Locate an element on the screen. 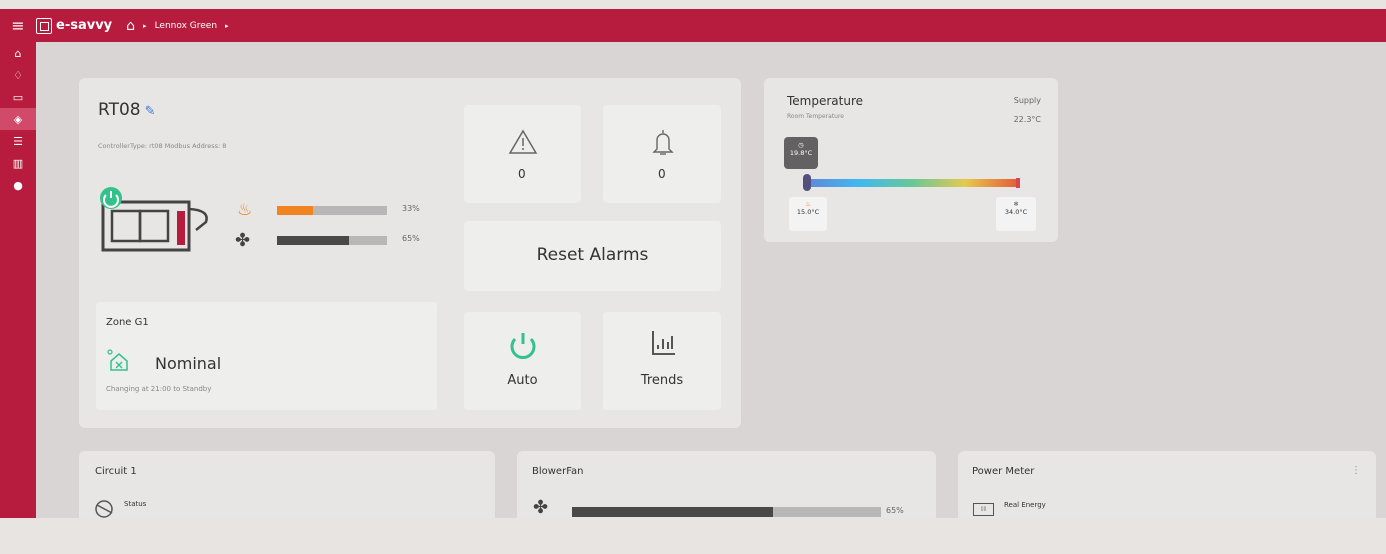  sidebar-bell-icon: ♢ is located at coordinates (18, 75).